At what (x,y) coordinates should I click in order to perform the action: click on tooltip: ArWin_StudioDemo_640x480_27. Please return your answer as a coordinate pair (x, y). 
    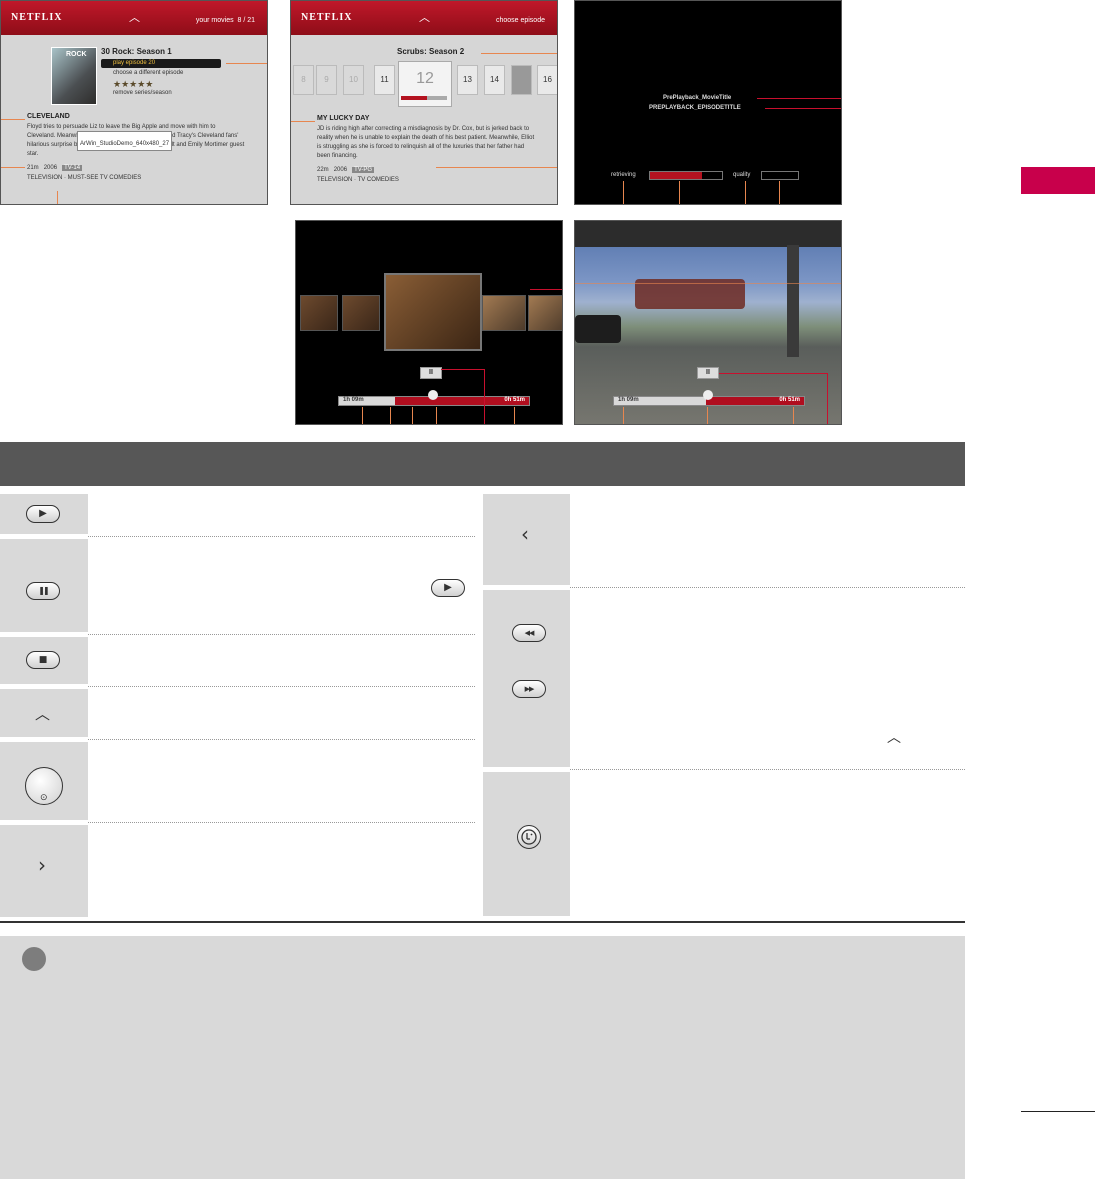
    Looking at the image, I should click on (125, 141).